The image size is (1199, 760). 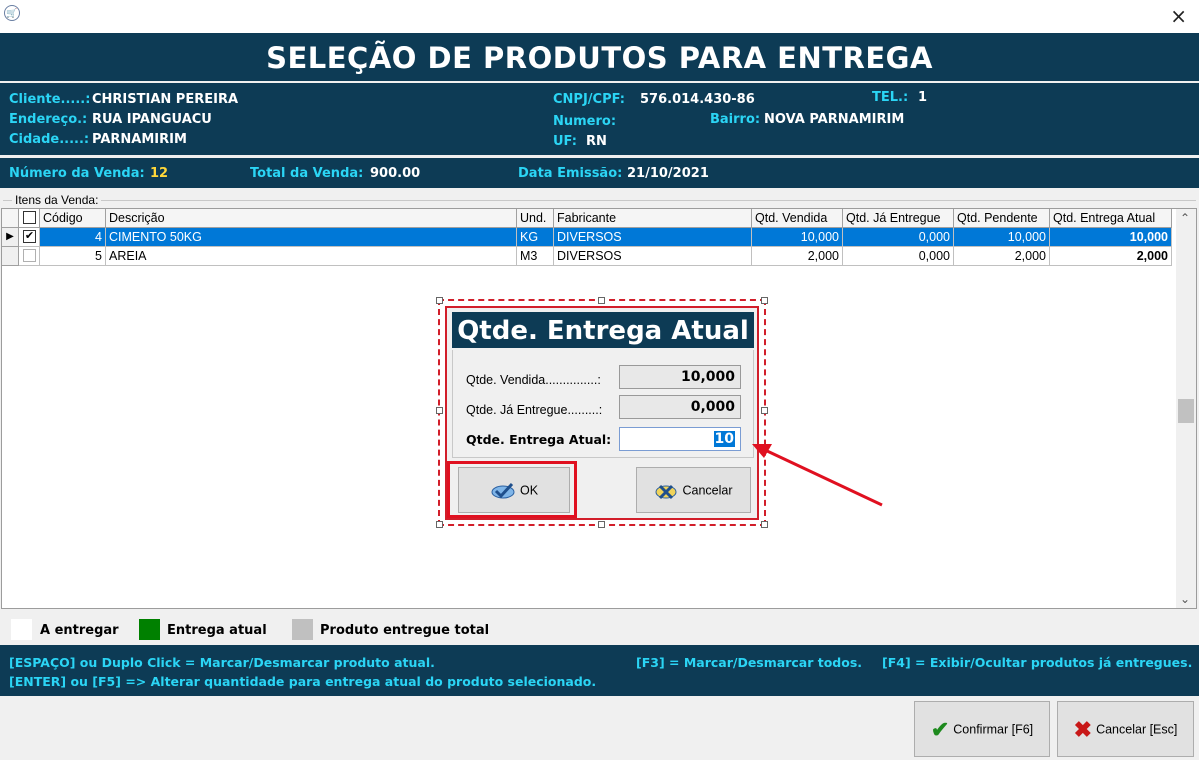 I want to click on itens-group-label: Itens da Venda:, so click(x=57, y=200).